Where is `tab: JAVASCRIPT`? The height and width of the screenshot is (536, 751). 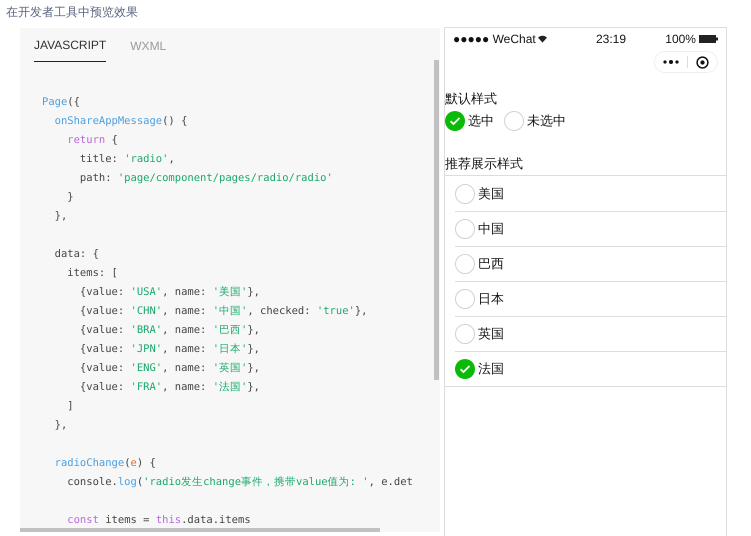
tab: JAVASCRIPT is located at coordinates (70, 49).